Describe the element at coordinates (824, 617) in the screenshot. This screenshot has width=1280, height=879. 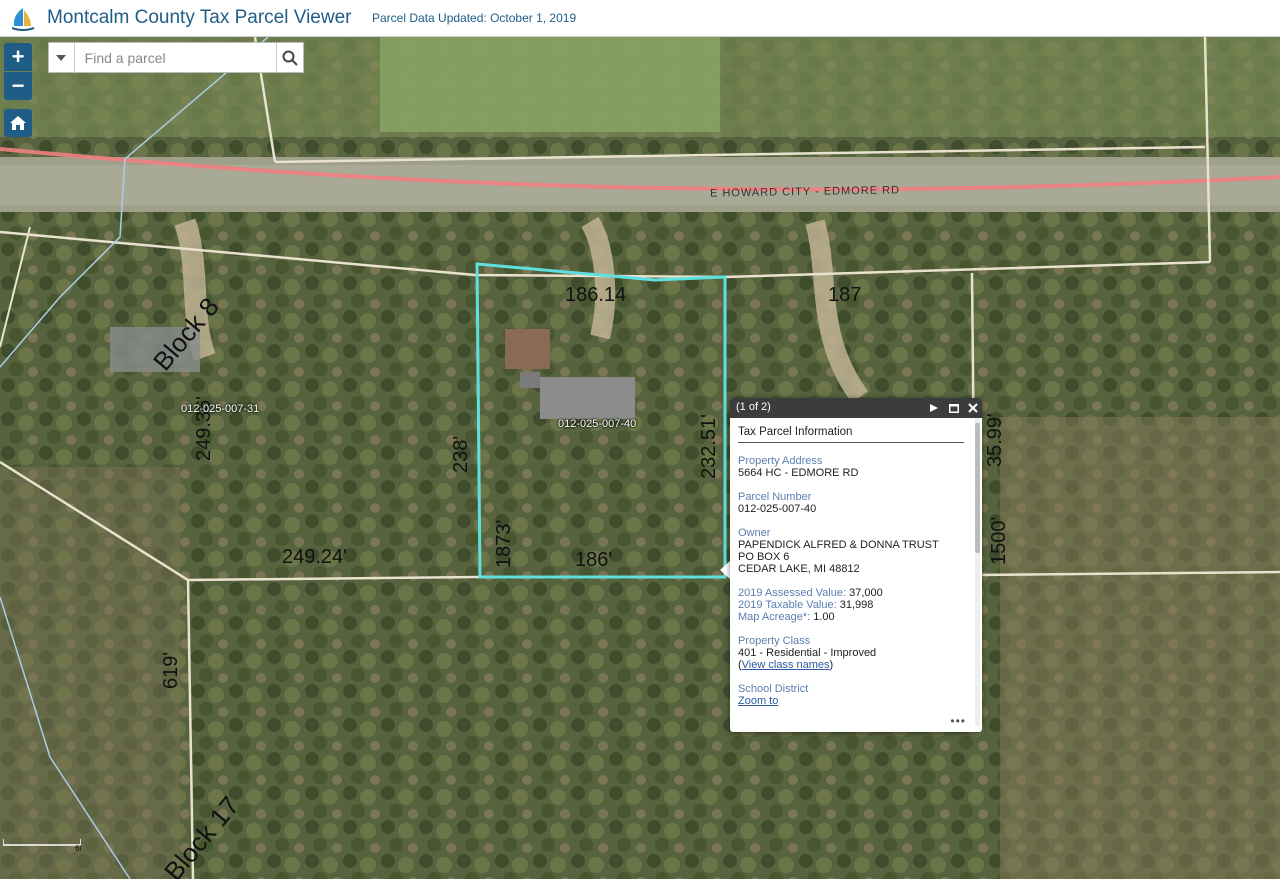
I see `acreage-value: 1.00` at that location.